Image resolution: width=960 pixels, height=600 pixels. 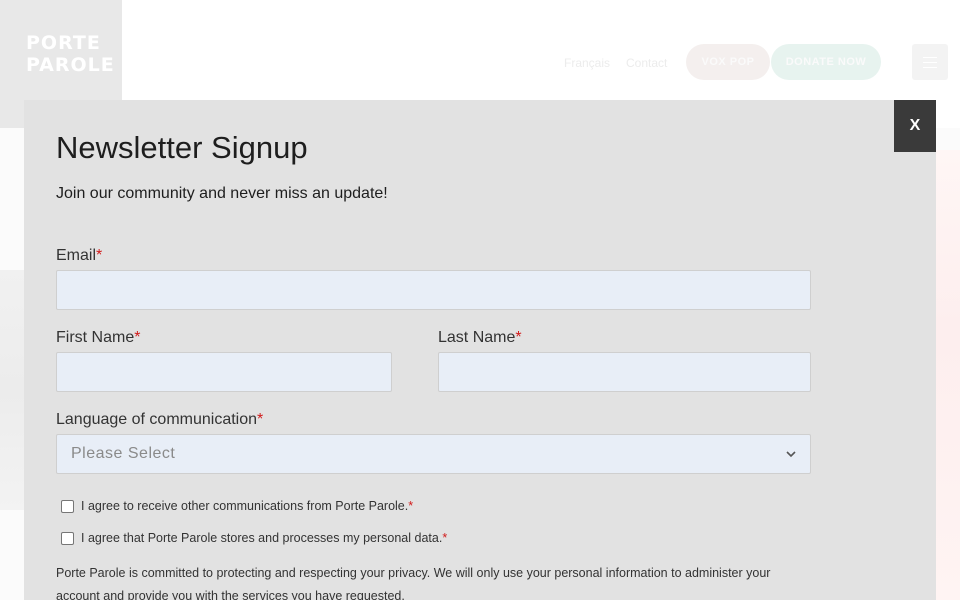 I want to click on language-select-value: Please Select, so click(x=123, y=453).